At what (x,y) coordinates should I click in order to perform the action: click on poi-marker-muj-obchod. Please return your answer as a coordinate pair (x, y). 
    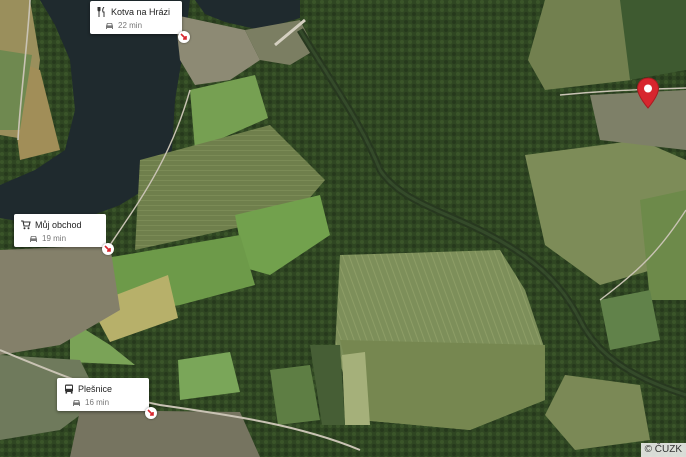
    Looking at the image, I should click on (108, 249).